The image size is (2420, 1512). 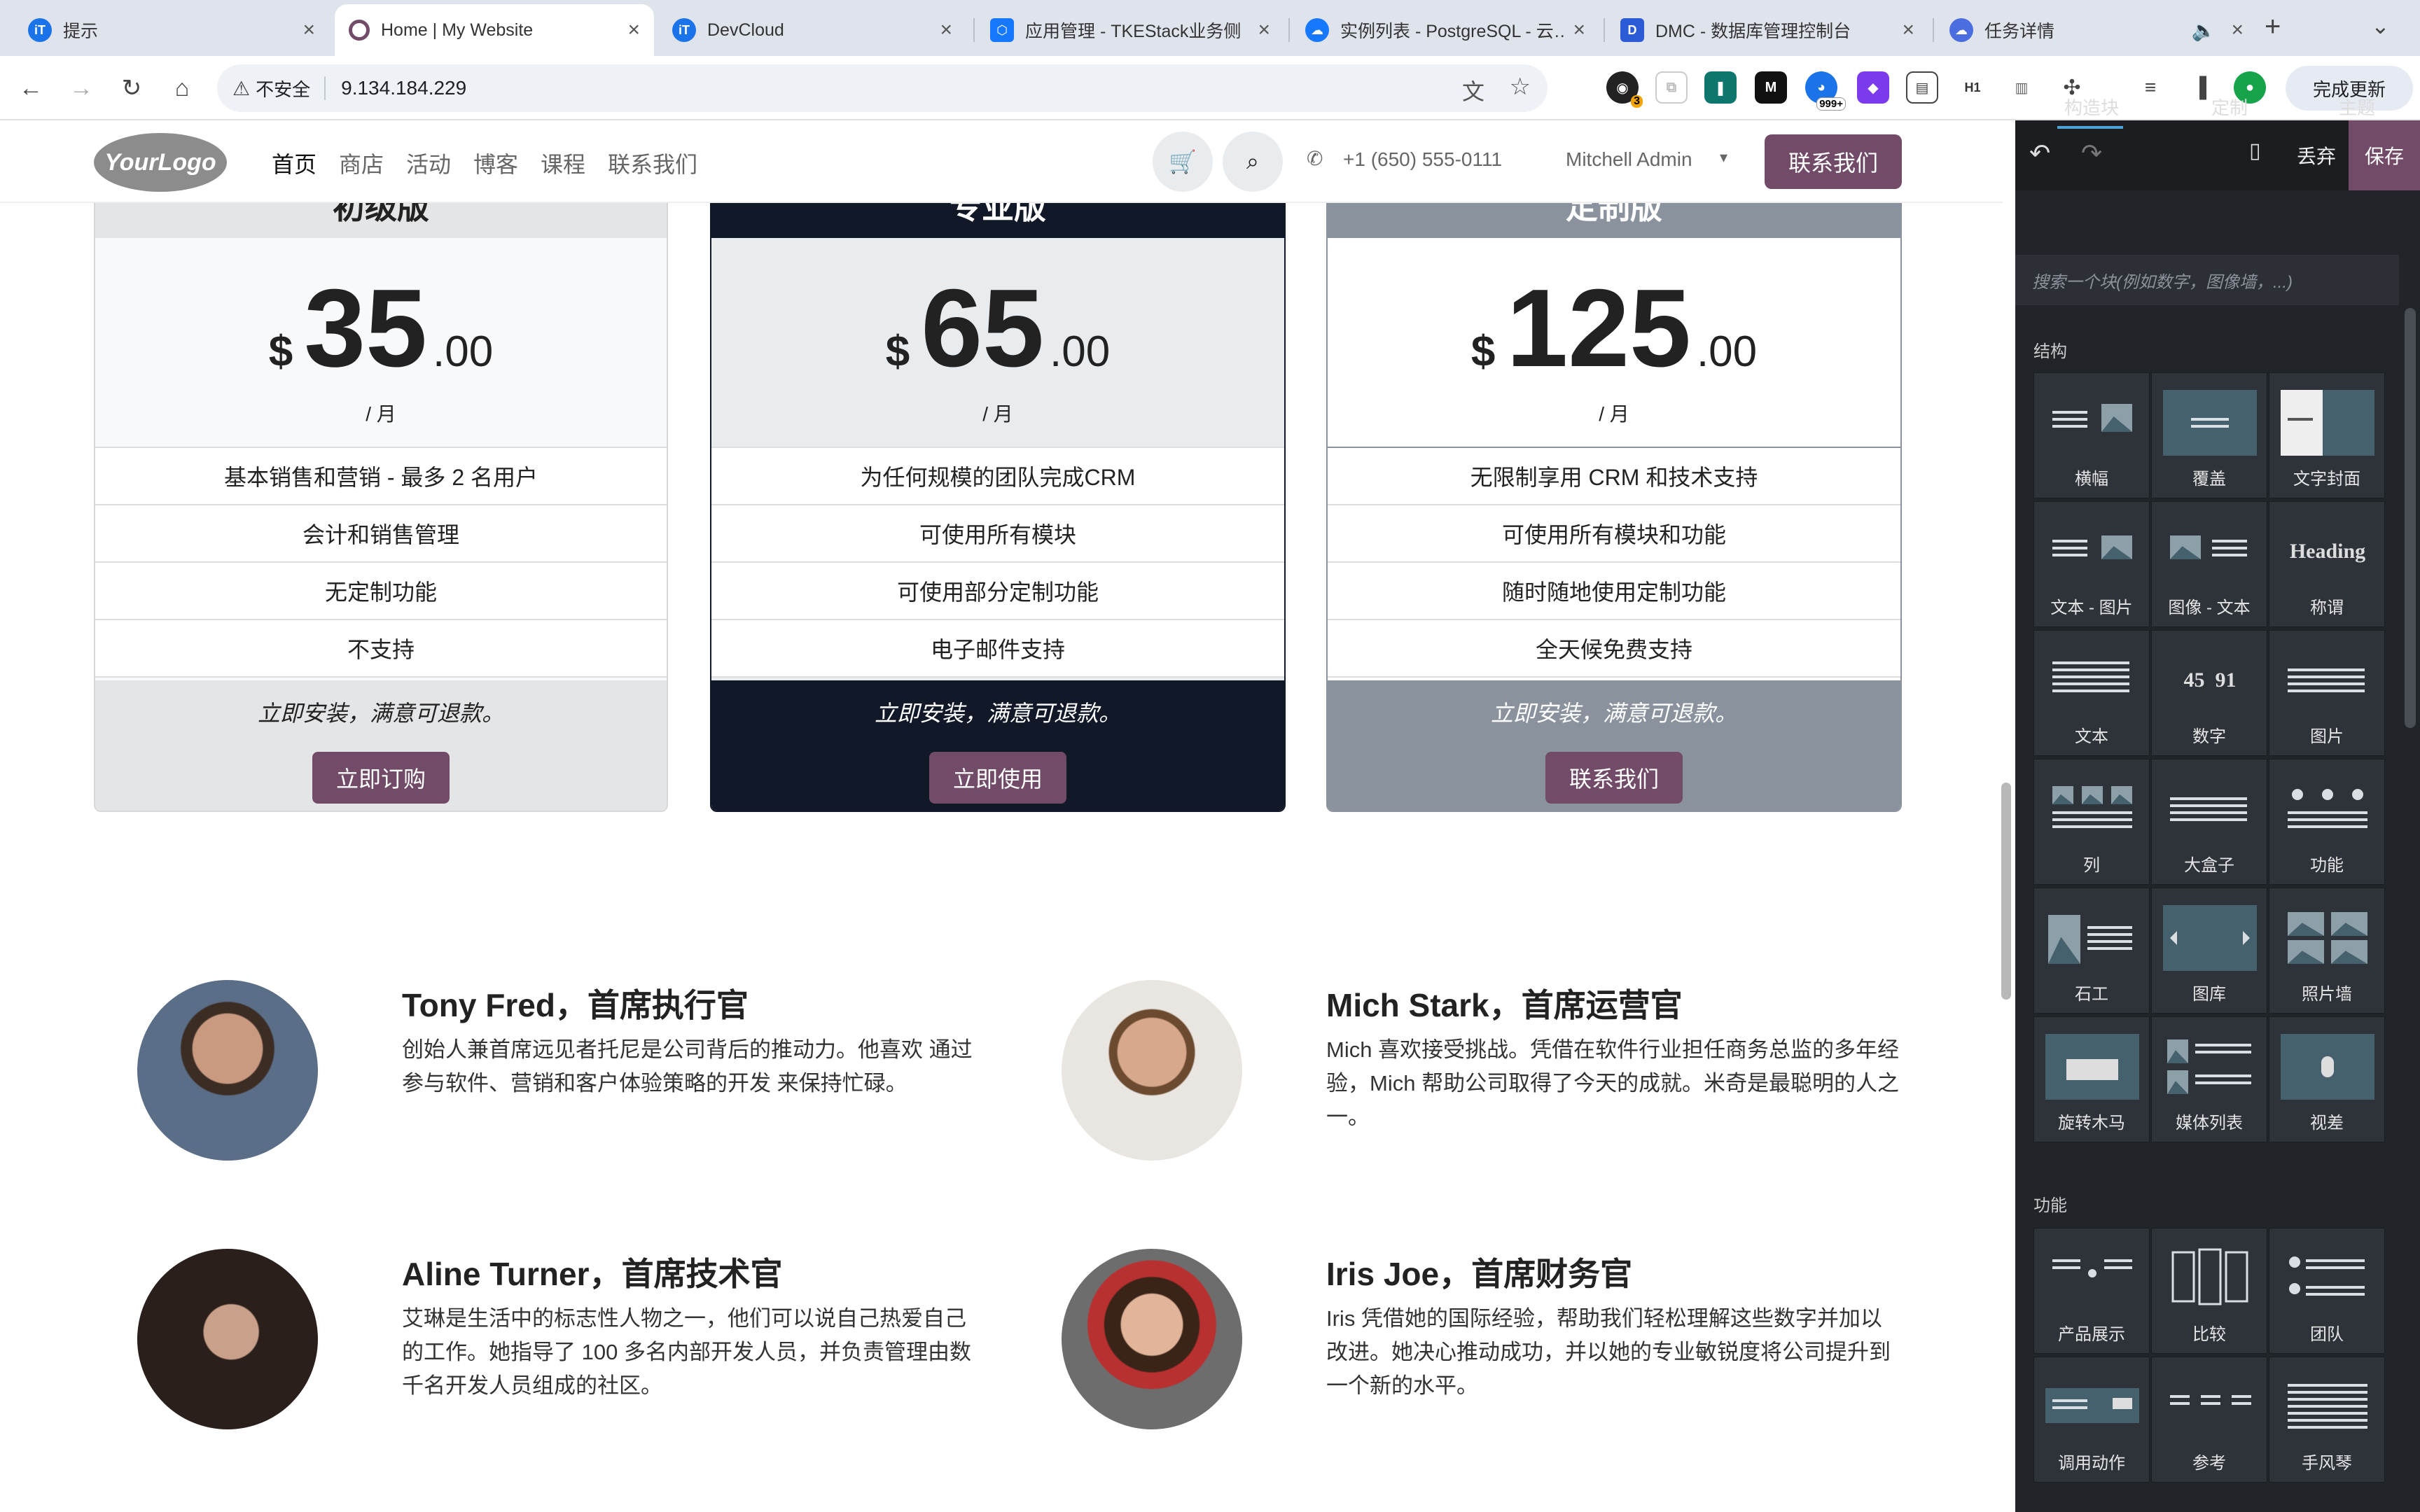 What do you see at coordinates (1289, 30) in the screenshot?
I see `tab-separator` at bounding box center [1289, 30].